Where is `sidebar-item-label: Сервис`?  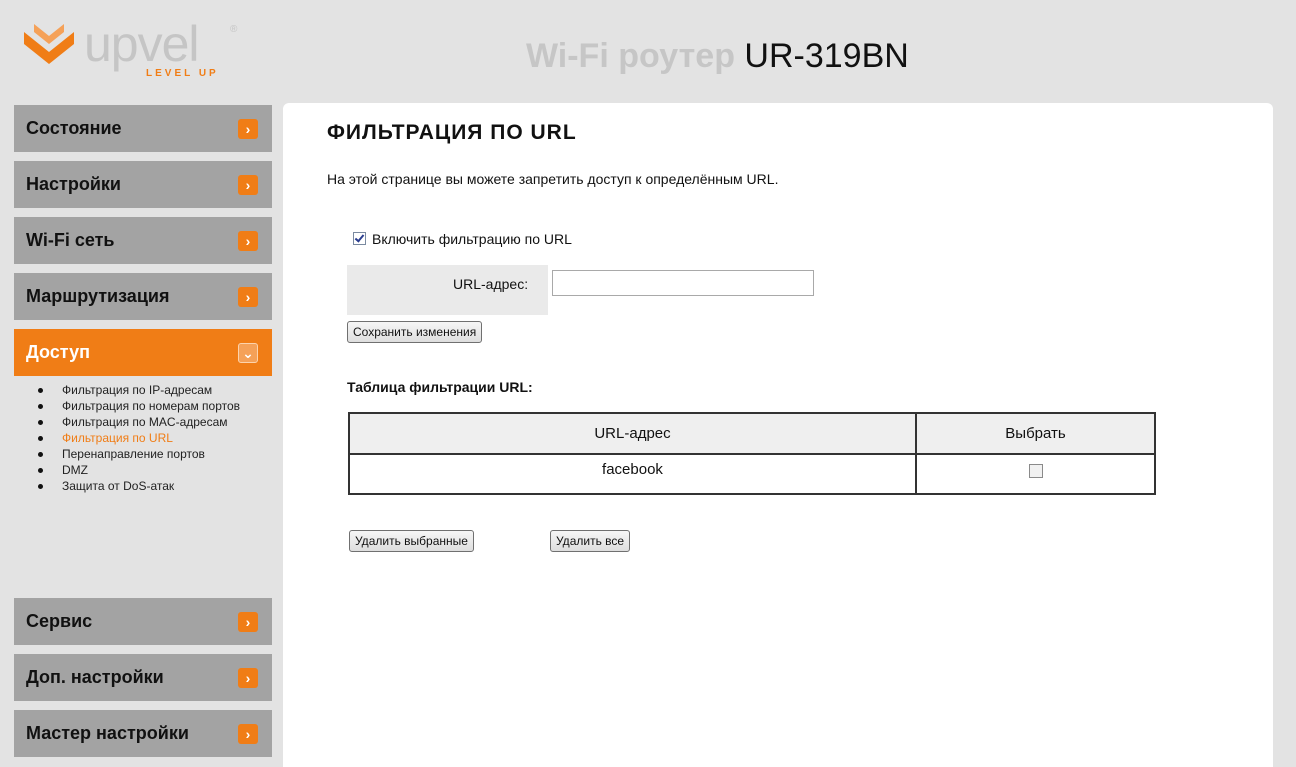 sidebar-item-label: Сервис is located at coordinates (59, 621).